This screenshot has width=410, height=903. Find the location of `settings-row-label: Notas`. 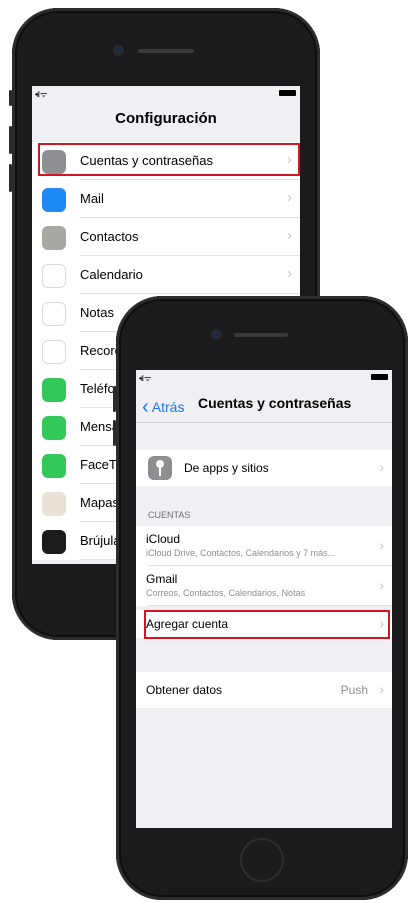

settings-row-label: Notas is located at coordinates (97, 312).